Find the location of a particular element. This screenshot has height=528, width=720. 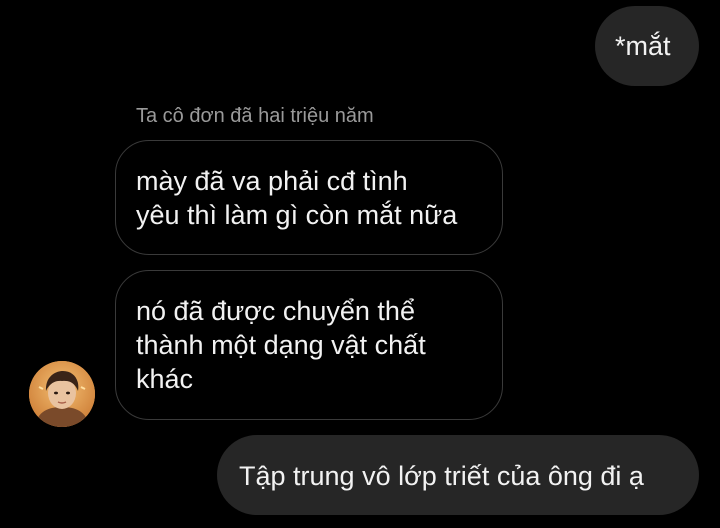

avatar-photo is located at coordinates (62, 394).